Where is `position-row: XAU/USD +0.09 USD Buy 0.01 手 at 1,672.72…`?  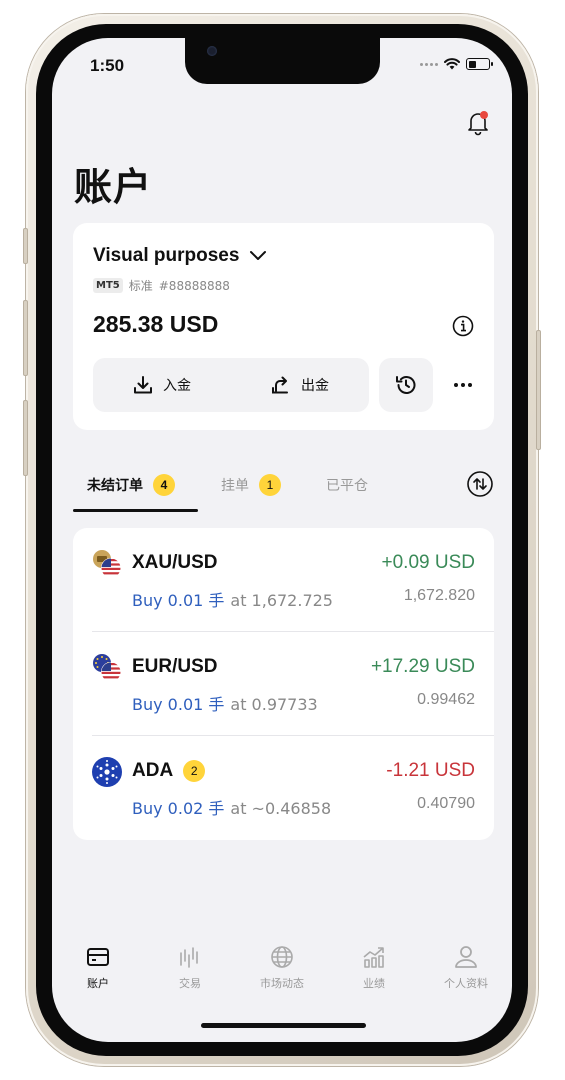
position-row: XAU/USD +0.09 USD Buy 0.01 手 at 1,672.72… is located at coordinates (283, 580).